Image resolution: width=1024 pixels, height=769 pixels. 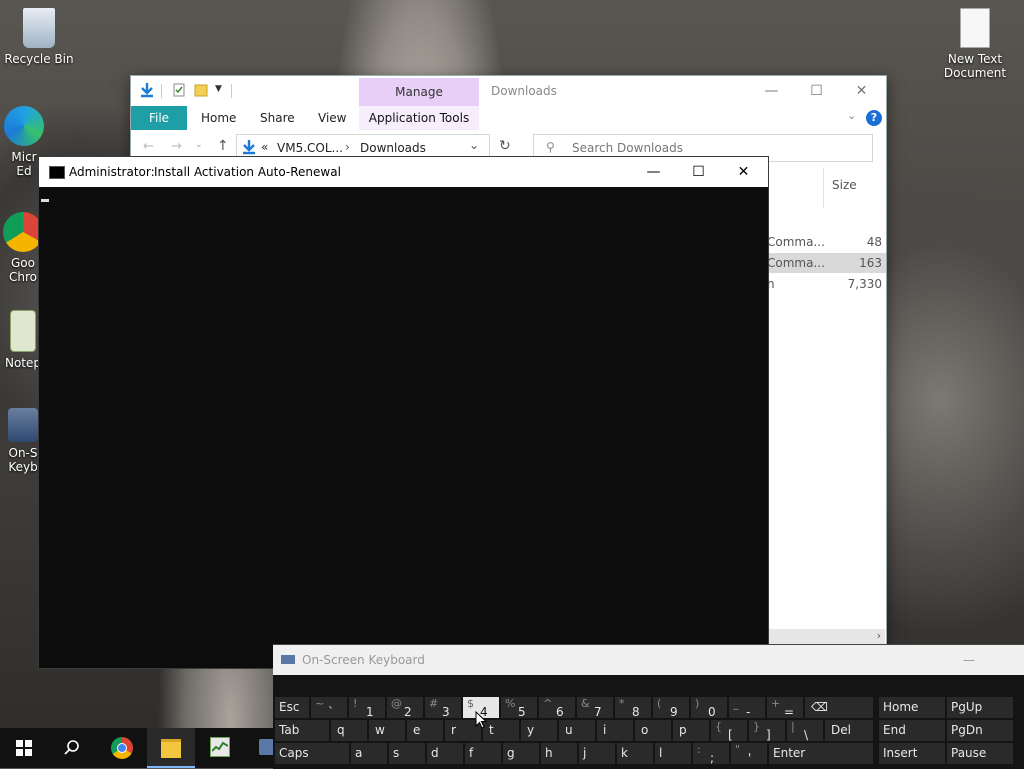 I want to click on refresh-icon: ↻, so click(x=505, y=146).